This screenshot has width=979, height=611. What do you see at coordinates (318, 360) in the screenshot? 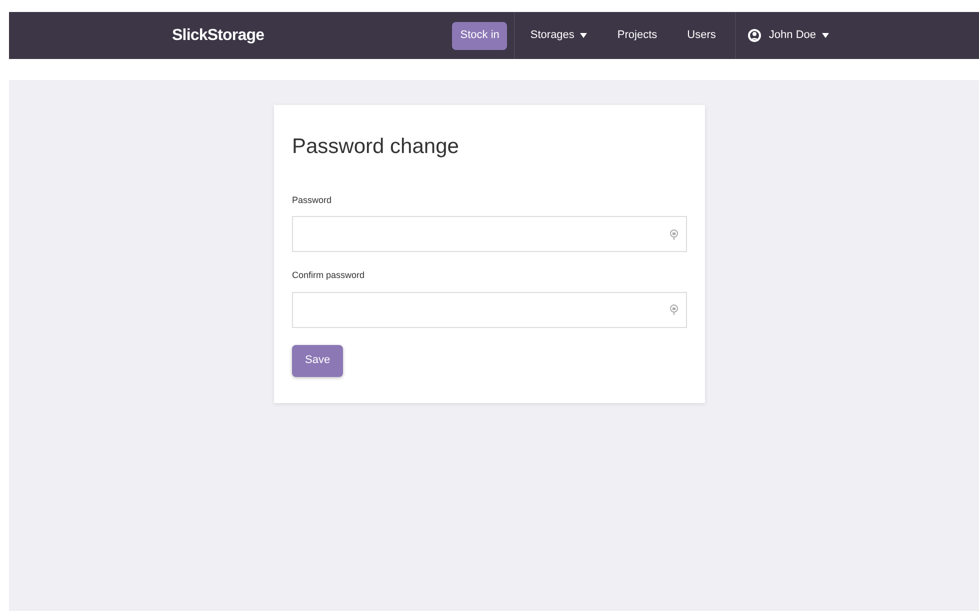
I see `save-button: Save` at bounding box center [318, 360].